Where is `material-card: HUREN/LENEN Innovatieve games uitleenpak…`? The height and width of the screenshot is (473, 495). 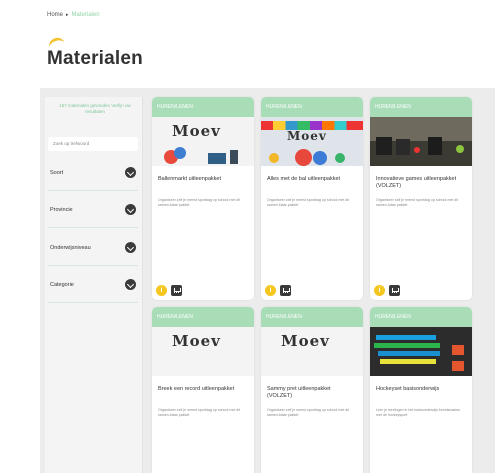
material-card: HUREN/LENEN Innovatieve games uitleenpak… is located at coordinates (421, 198).